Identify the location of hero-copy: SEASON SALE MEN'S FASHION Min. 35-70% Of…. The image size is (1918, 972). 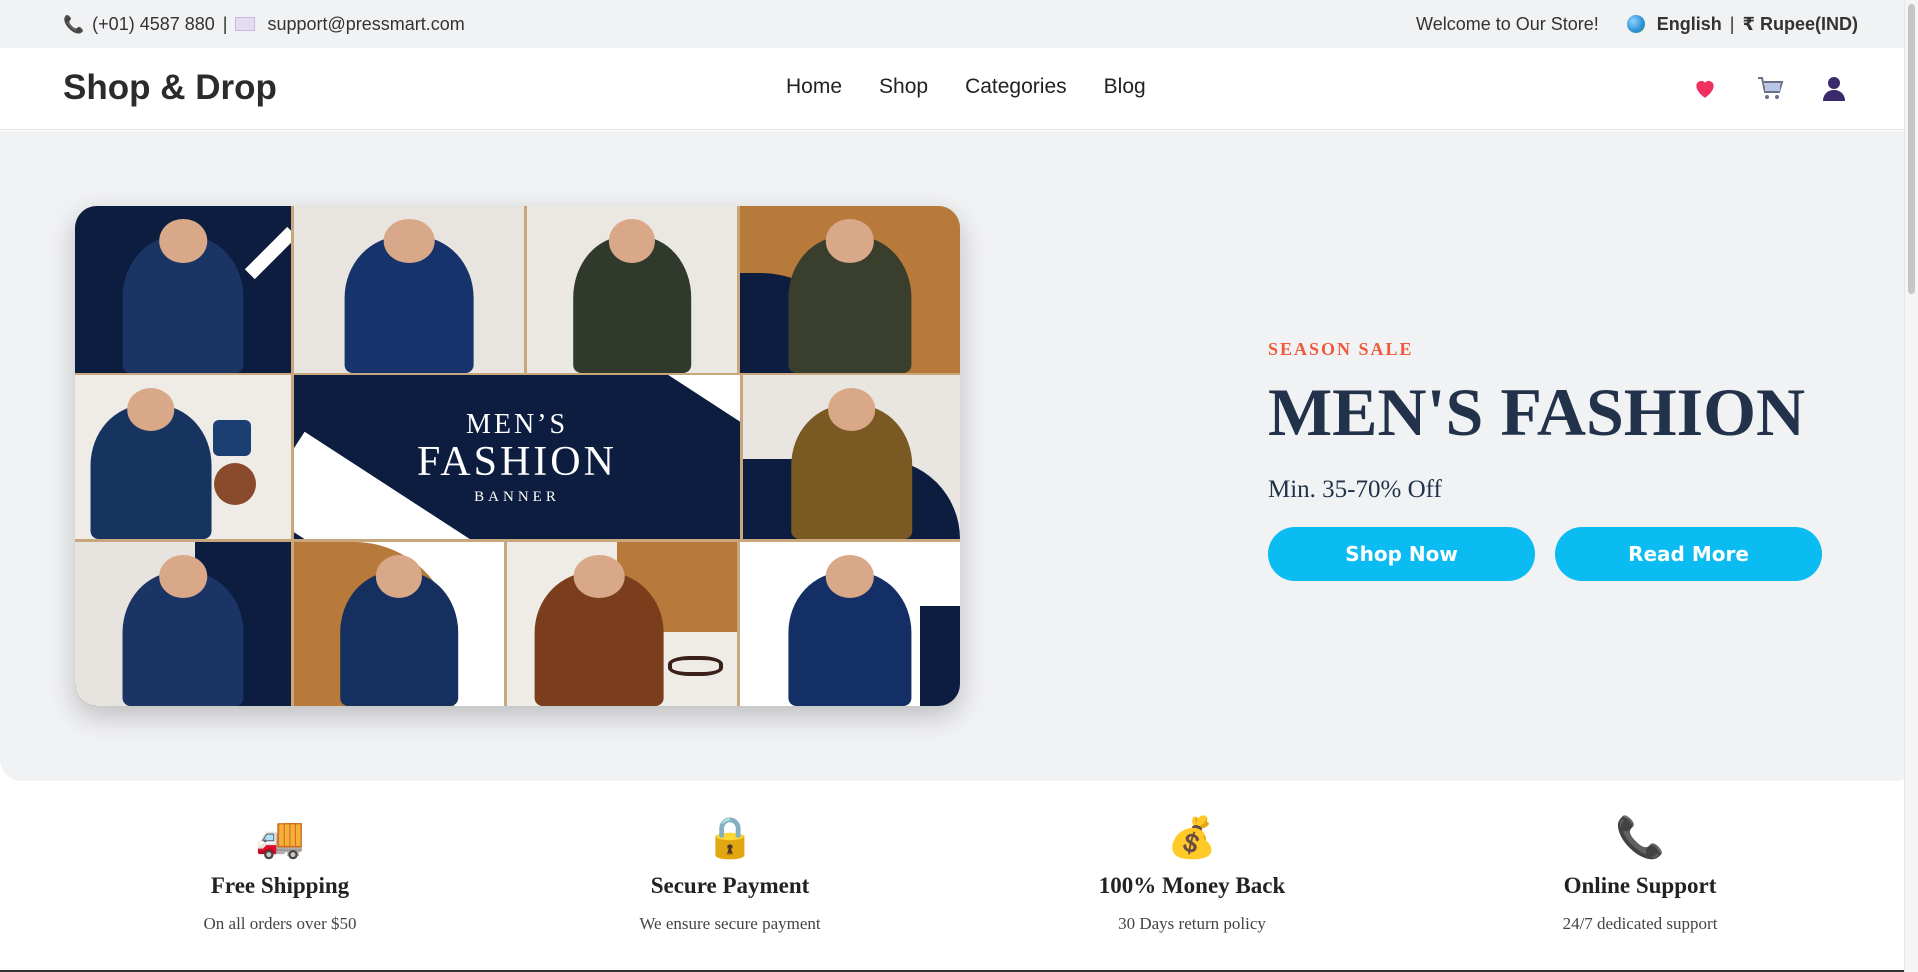
(1548, 460).